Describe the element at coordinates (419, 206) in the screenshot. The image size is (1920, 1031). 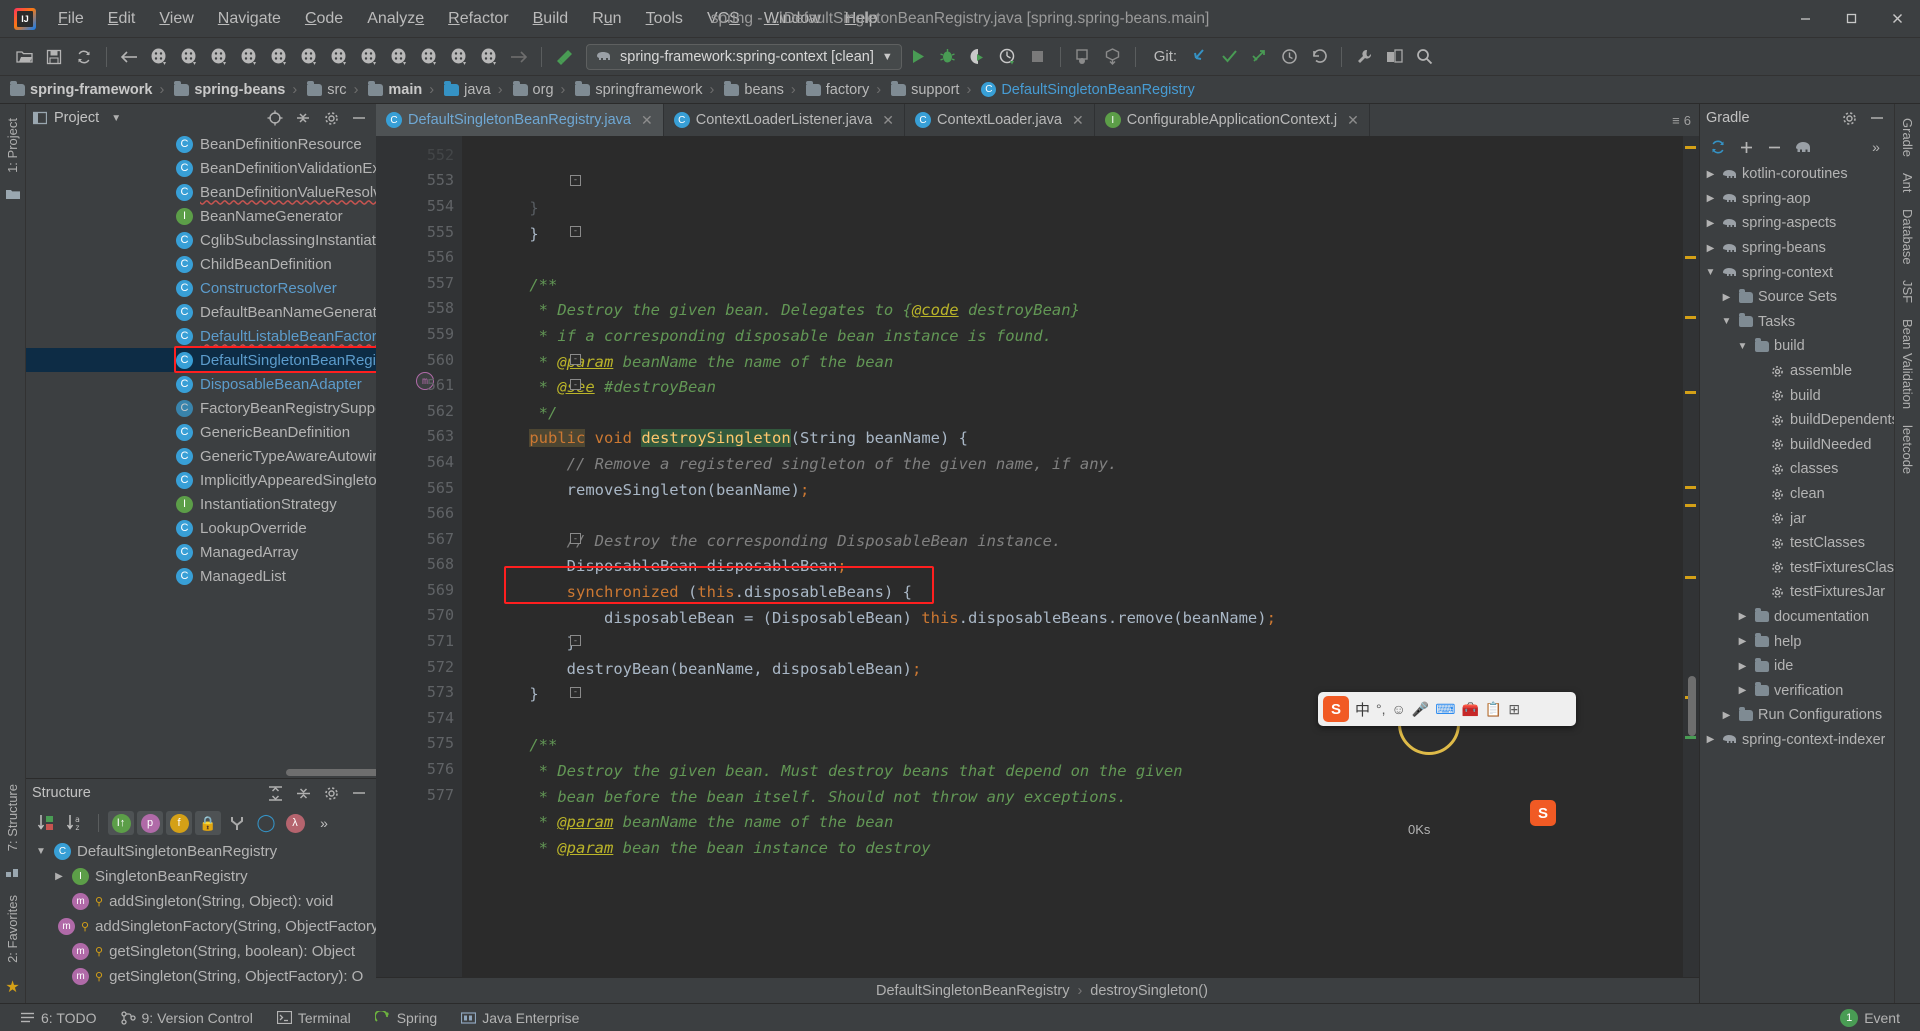
I see `line-number: 554` at that location.